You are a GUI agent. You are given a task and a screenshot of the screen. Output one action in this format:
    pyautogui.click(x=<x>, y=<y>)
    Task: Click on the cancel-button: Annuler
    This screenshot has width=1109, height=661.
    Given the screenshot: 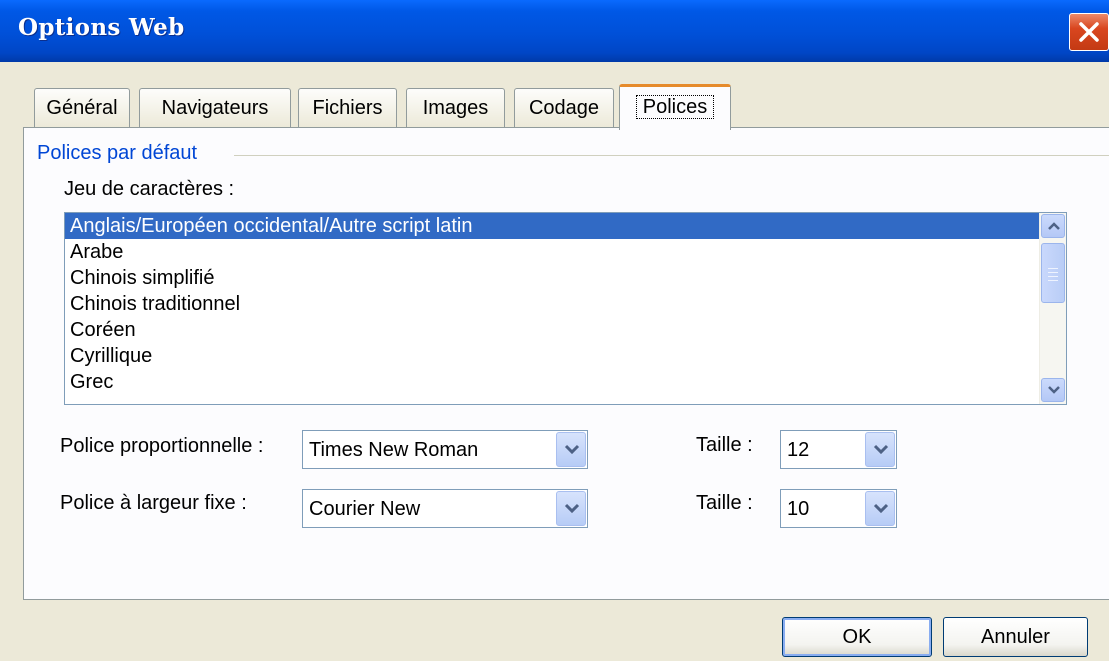 What is the action you would take?
    pyautogui.click(x=1015, y=637)
    